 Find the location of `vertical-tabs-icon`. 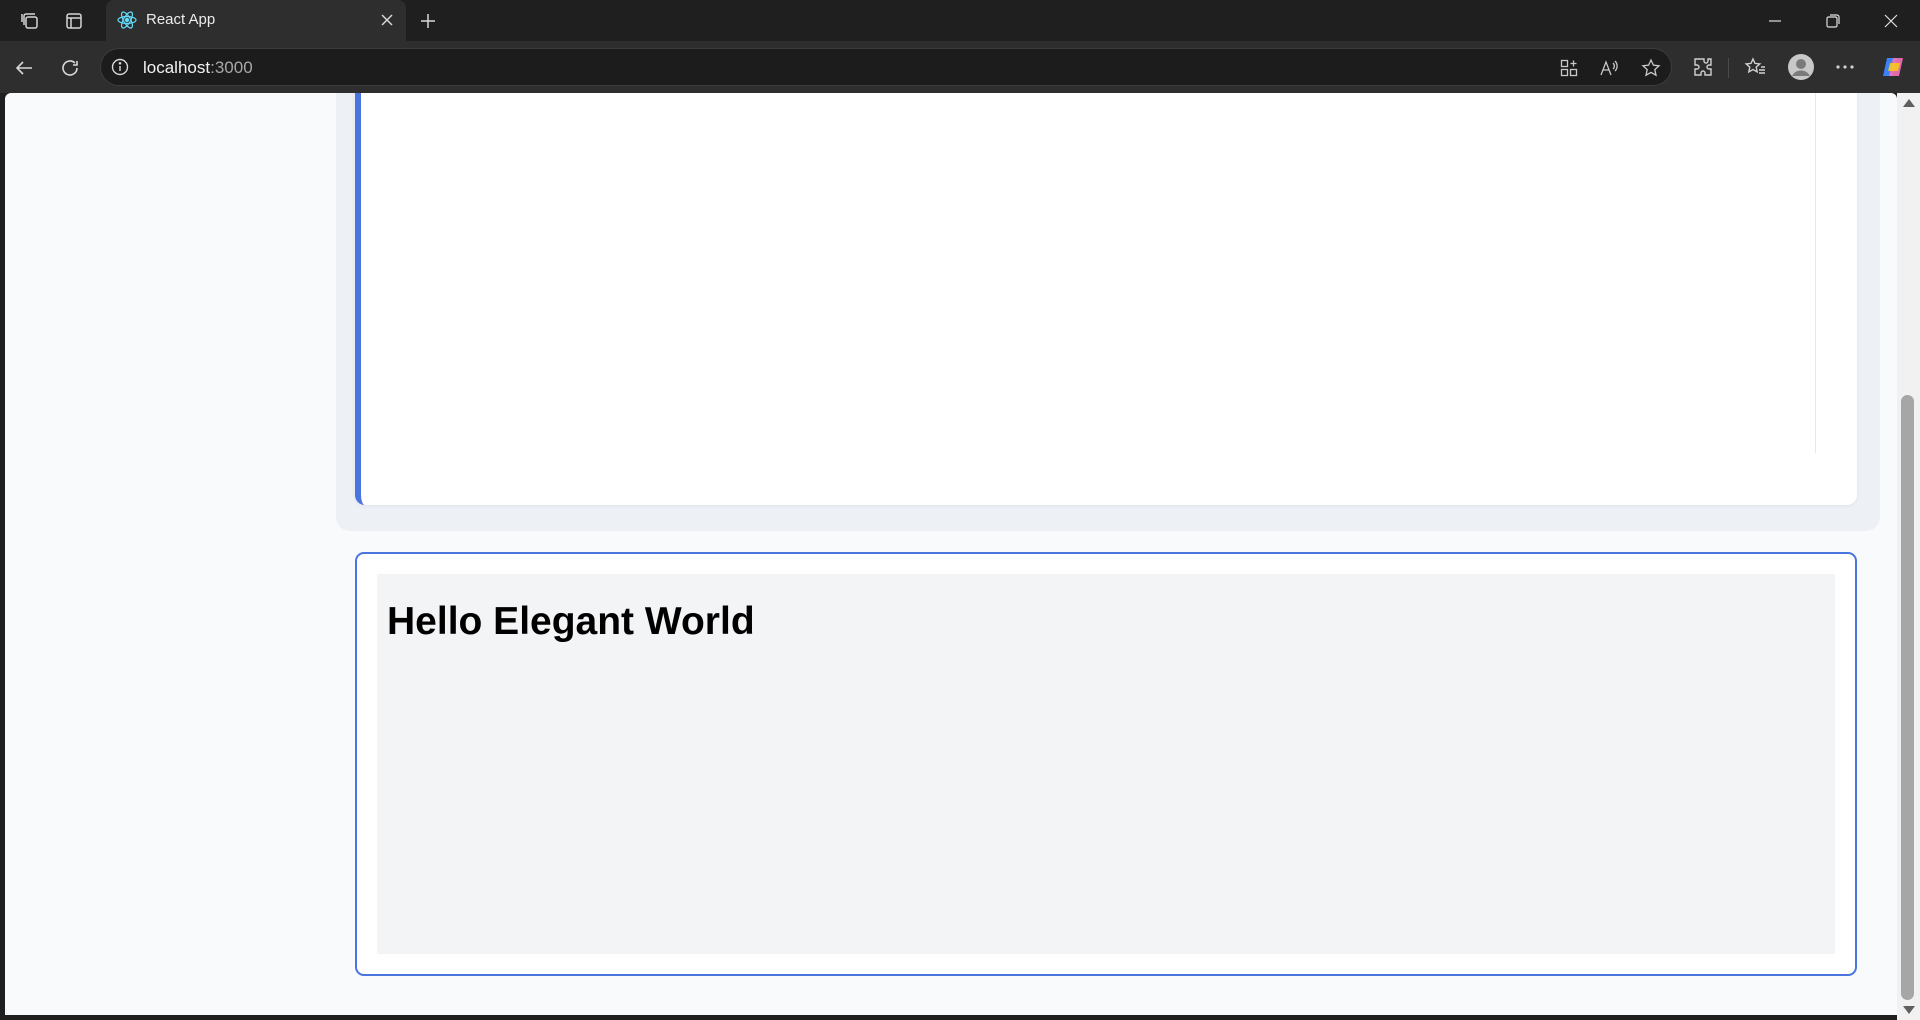

vertical-tabs-icon is located at coordinates (74, 21).